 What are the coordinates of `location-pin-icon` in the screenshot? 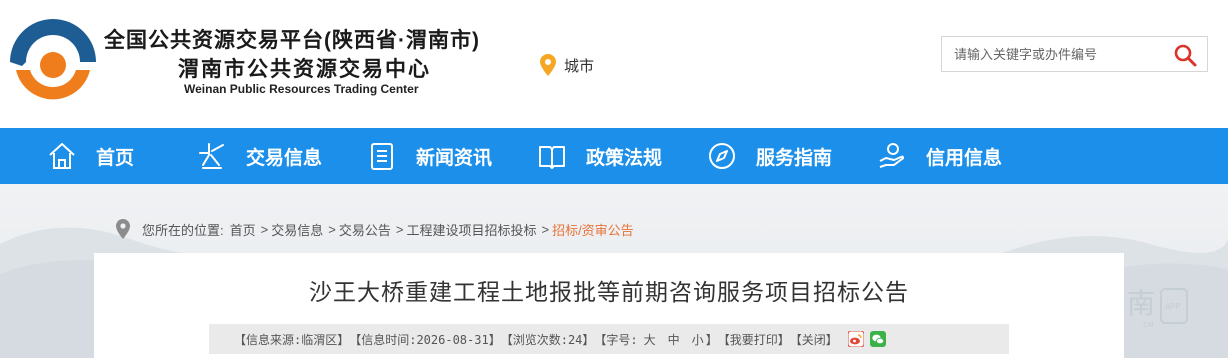 It's located at (123, 229).